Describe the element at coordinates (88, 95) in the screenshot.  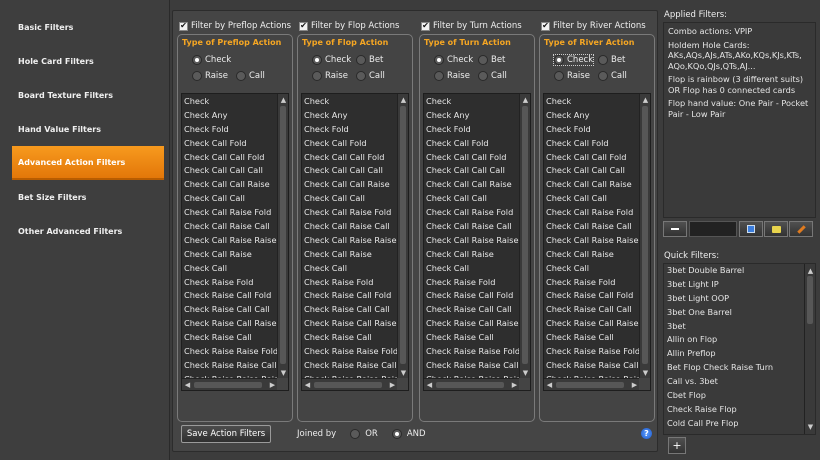
I see `sidebar-item-board-texture-filters: Board Texture Filters` at that location.